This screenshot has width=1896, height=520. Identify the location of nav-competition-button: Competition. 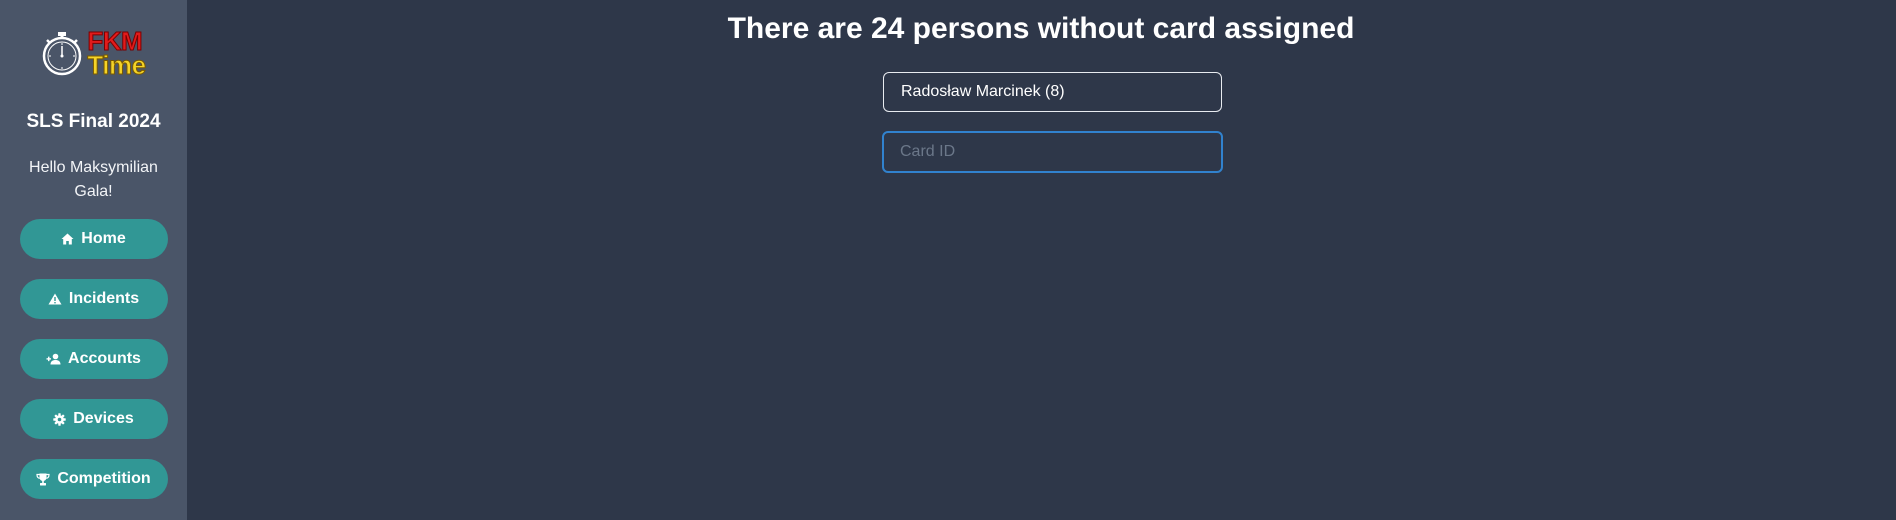
(93, 479).